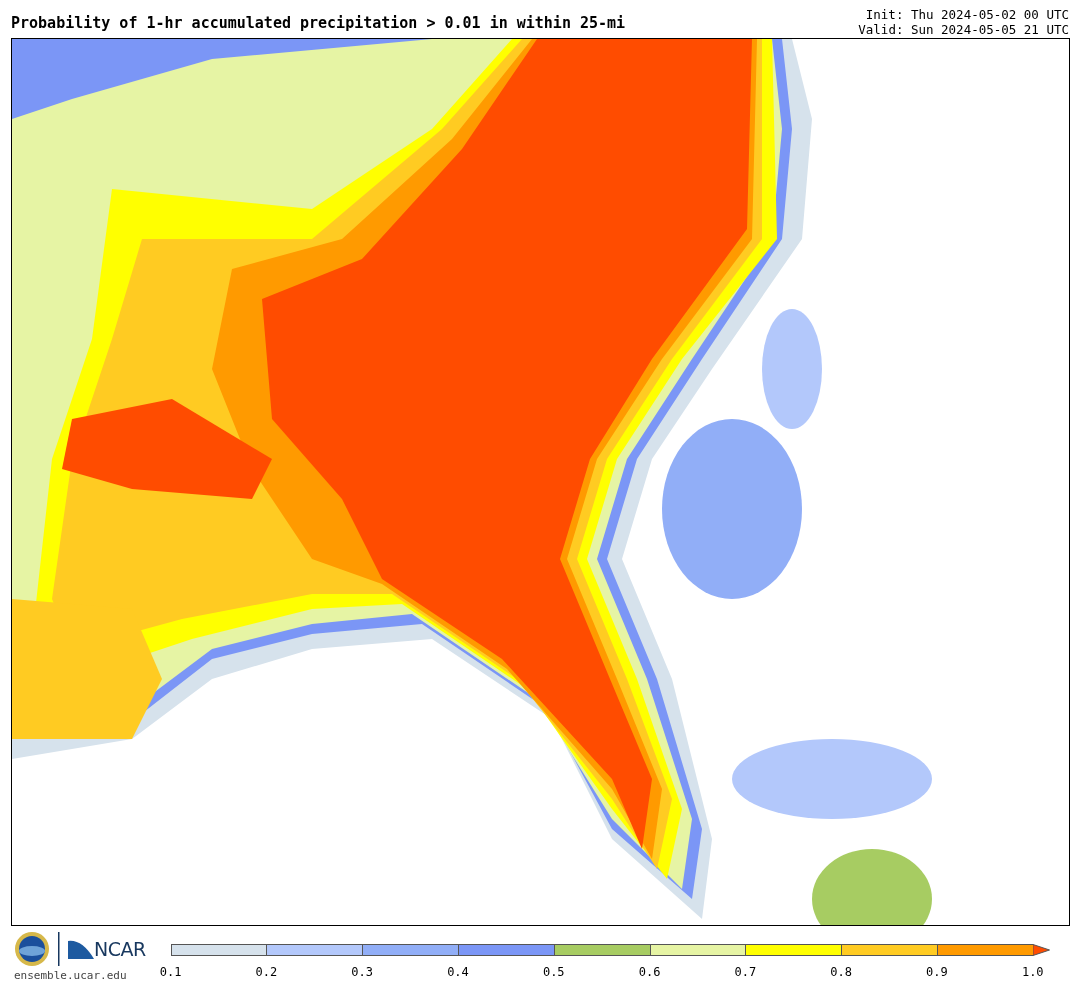  What do you see at coordinates (266, 972) in the screenshot?
I see `tick-label: 0.2` at bounding box center [266, 972].